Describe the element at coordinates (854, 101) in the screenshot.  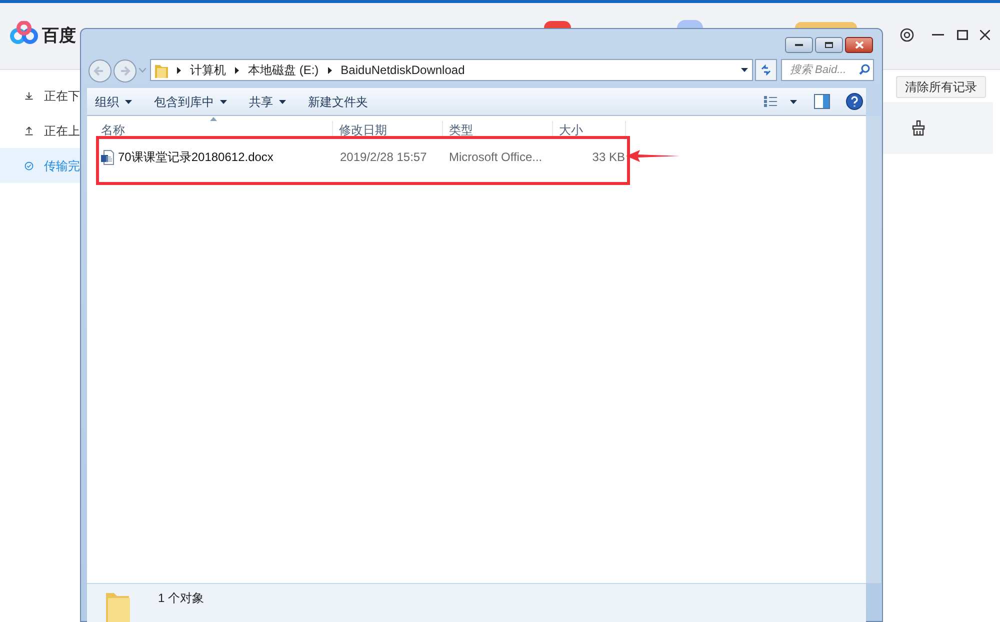
I see `help-icon` at that location.